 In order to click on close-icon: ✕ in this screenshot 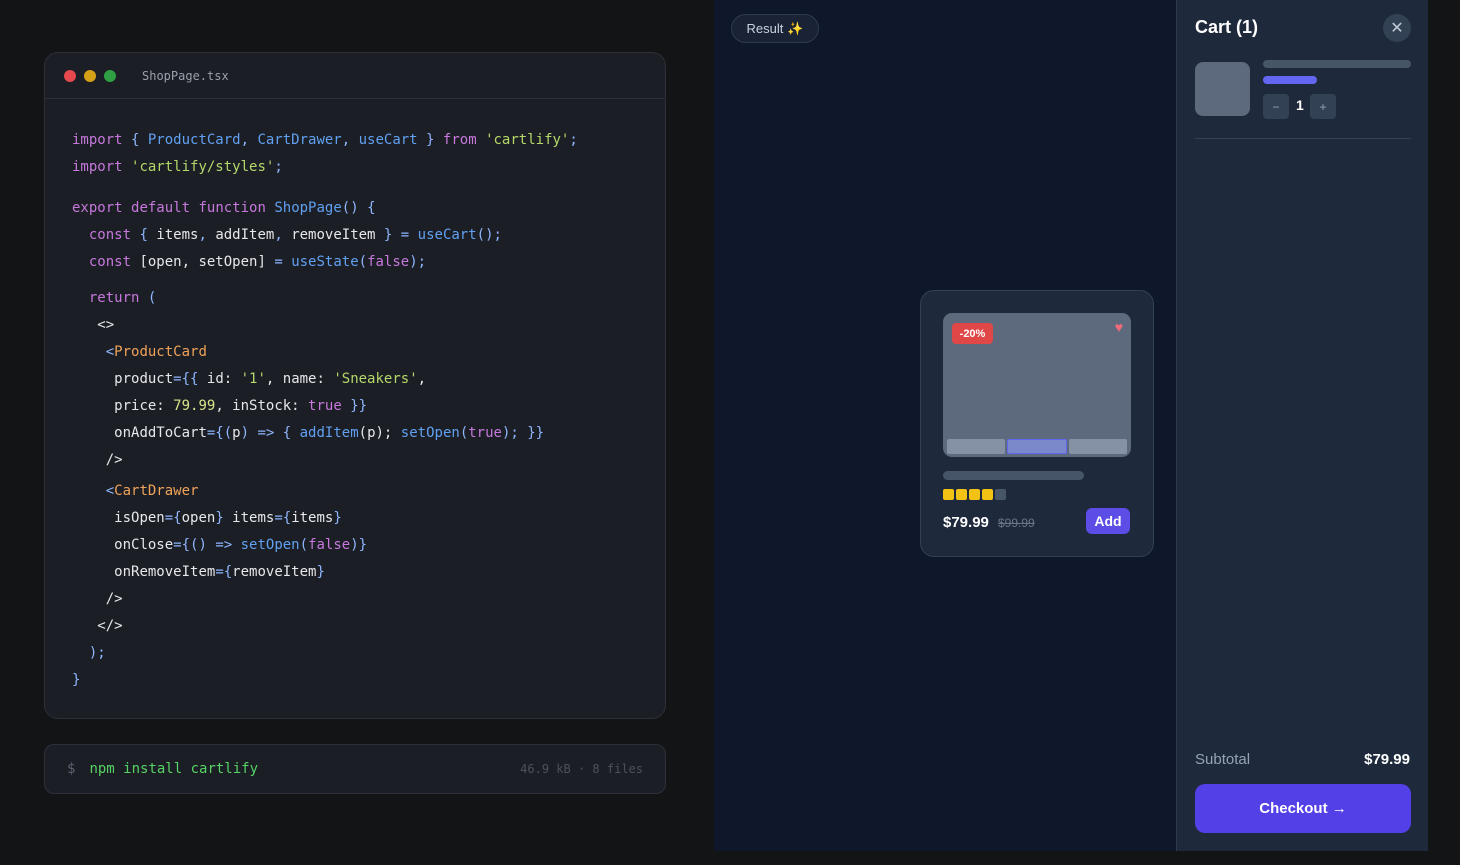, I will do `click(1397, 28)`.